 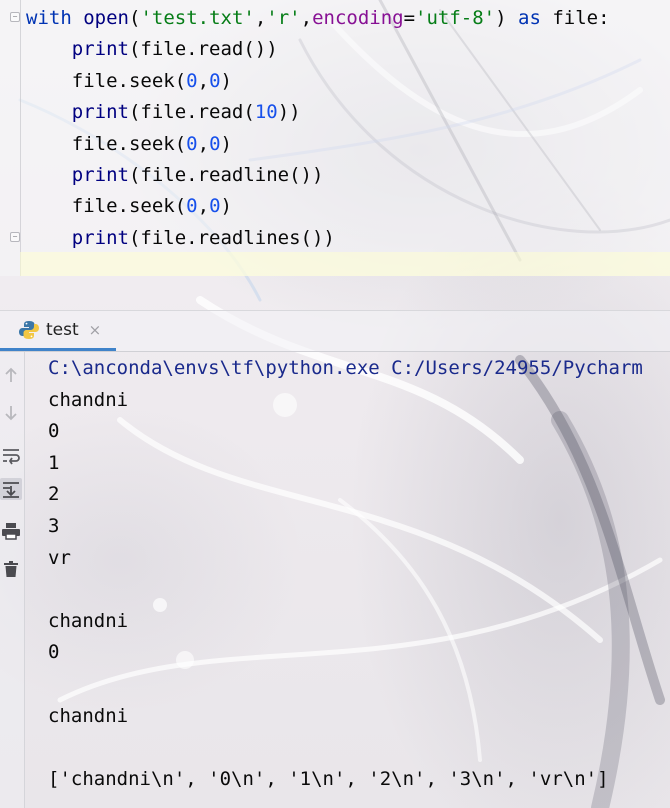 I want to click on console-output-line: 2, so click(x=54, y=494).